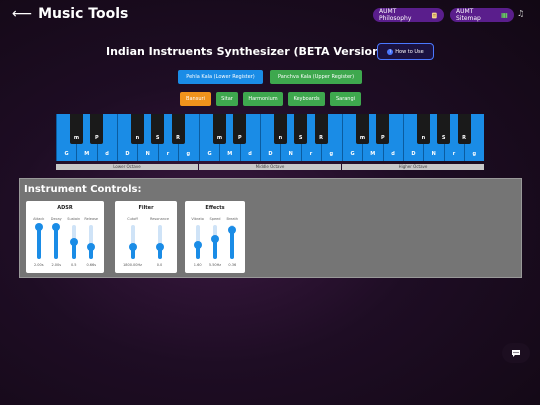 The height and width of the screenshot is (405, 540). Describe the element at coordinates (195, 99) in the screenshot. I see `instrument-bansuri-button: Bansuri` at that location.